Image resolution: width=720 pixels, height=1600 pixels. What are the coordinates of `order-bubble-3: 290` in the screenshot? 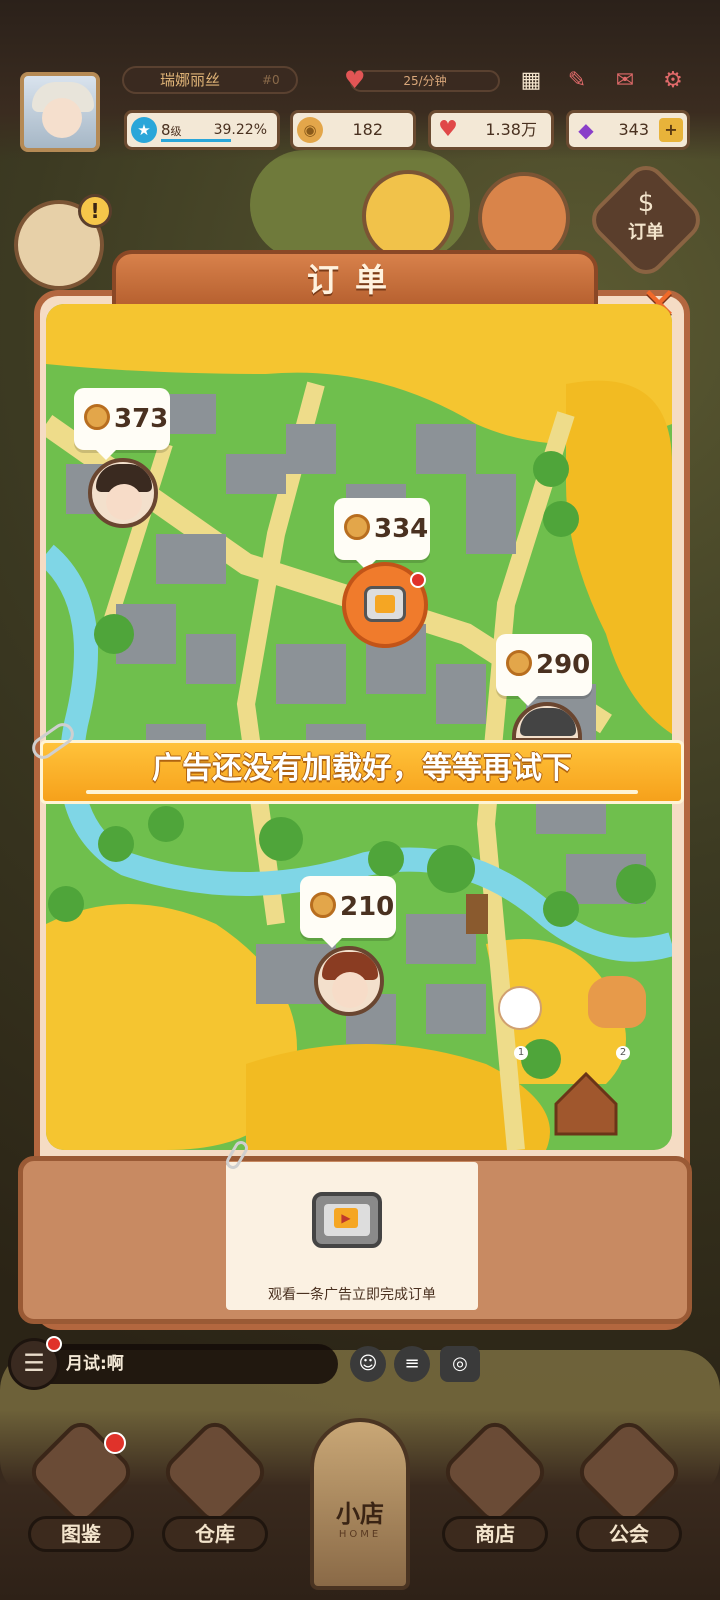 It's located at (544, 670).